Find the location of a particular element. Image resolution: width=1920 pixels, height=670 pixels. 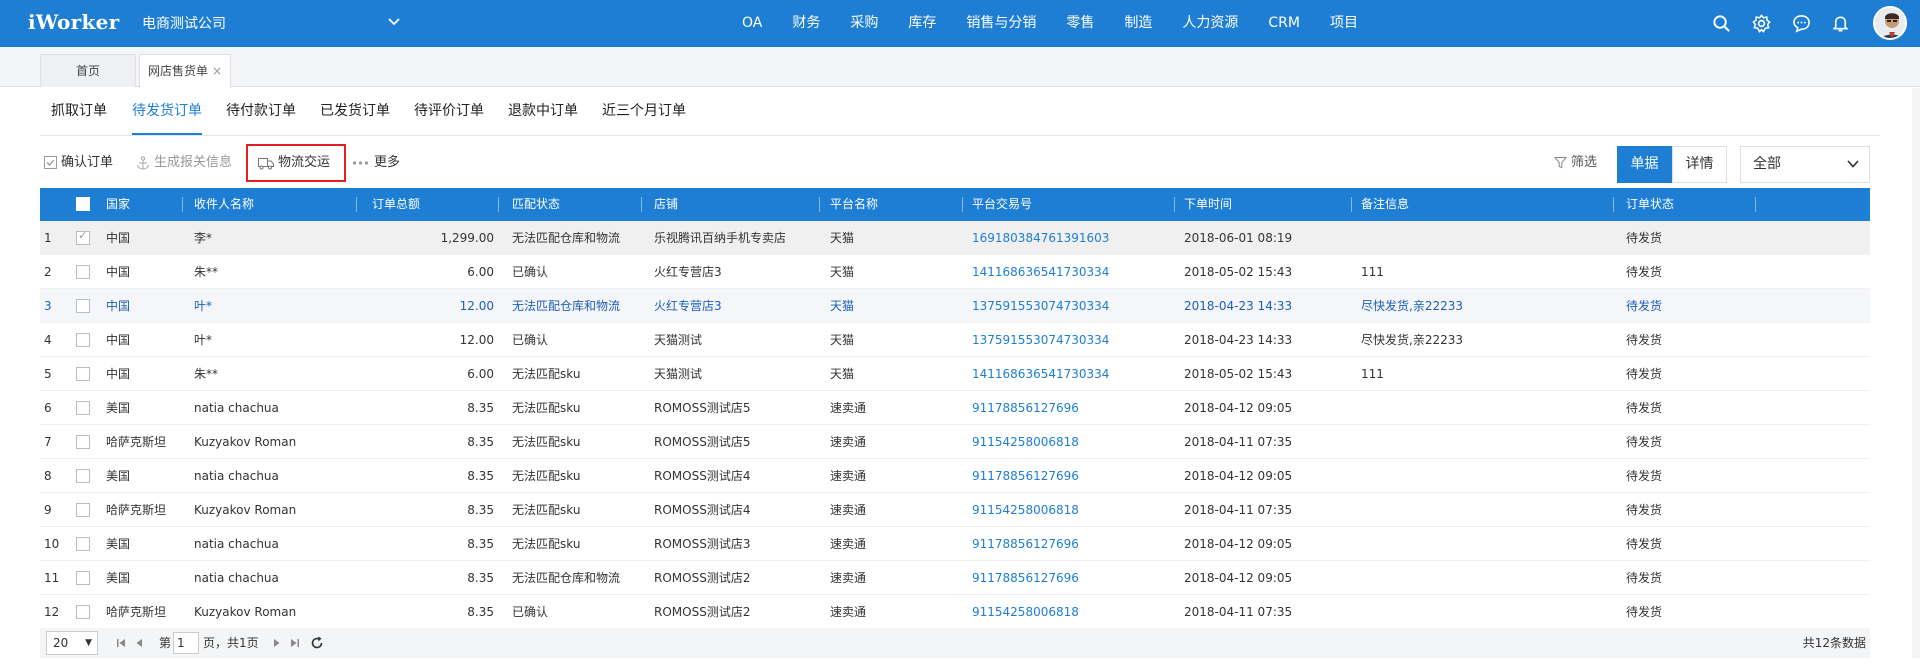

nav-item-finance: 财务 is located at coordinates (806, 23).